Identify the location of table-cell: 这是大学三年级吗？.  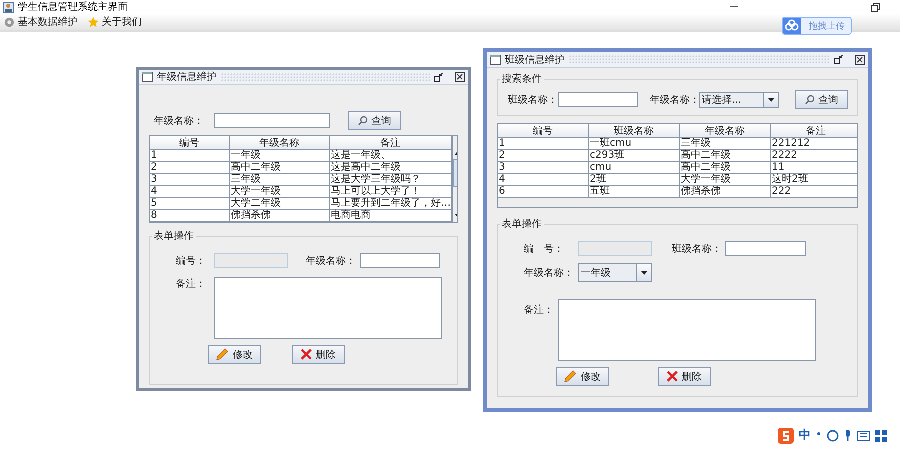
(391, 180).